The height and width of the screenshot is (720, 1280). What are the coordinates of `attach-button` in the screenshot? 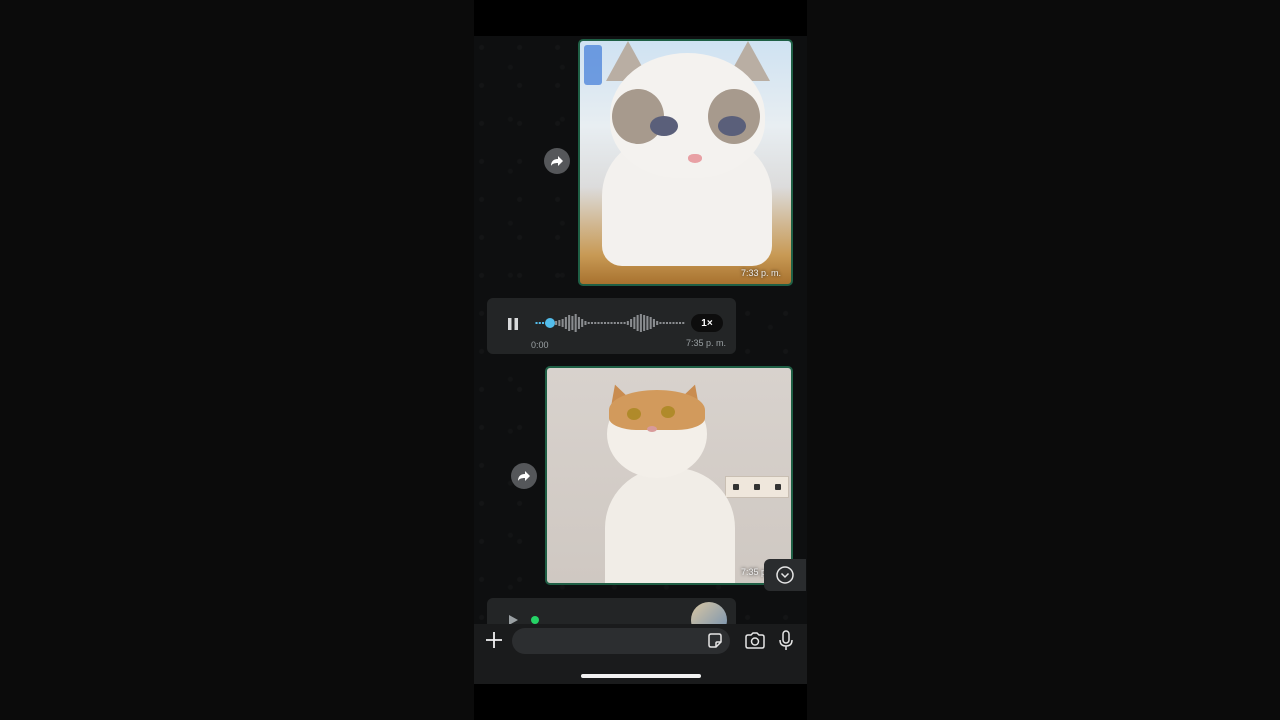 It's located at (494, 640).